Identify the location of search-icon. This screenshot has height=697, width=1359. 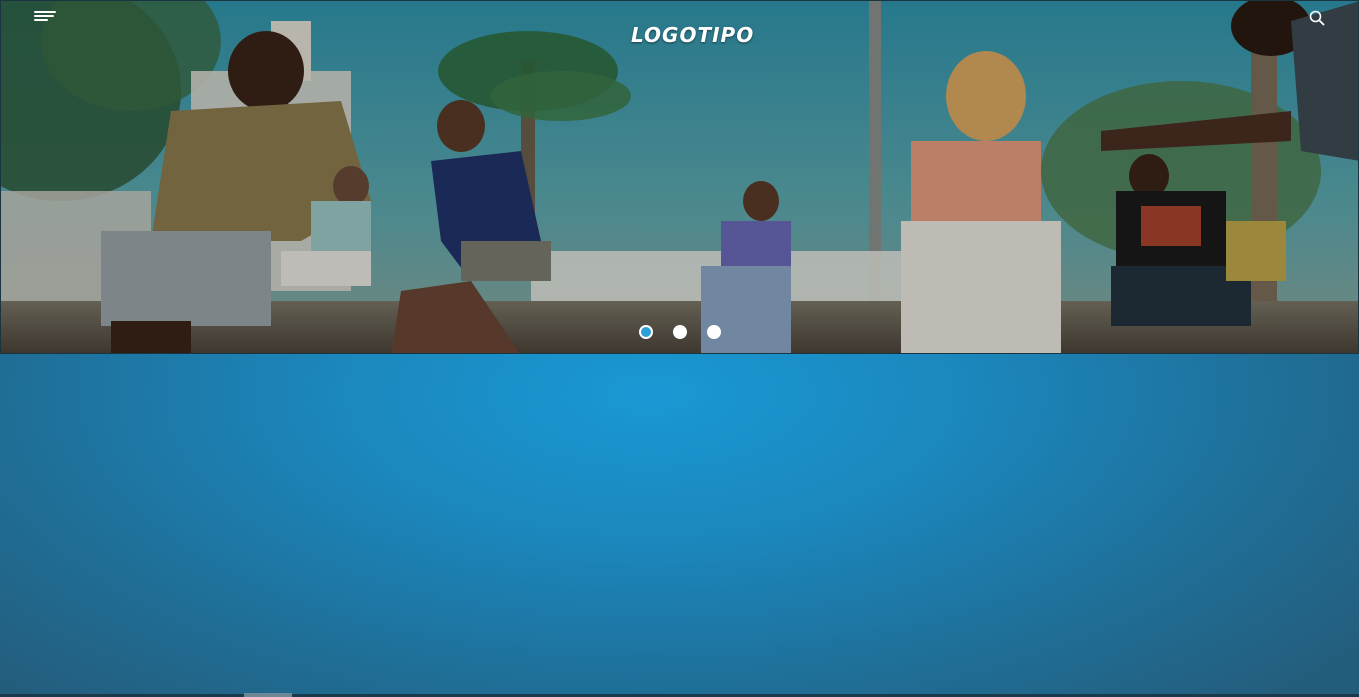
(1317, 18).